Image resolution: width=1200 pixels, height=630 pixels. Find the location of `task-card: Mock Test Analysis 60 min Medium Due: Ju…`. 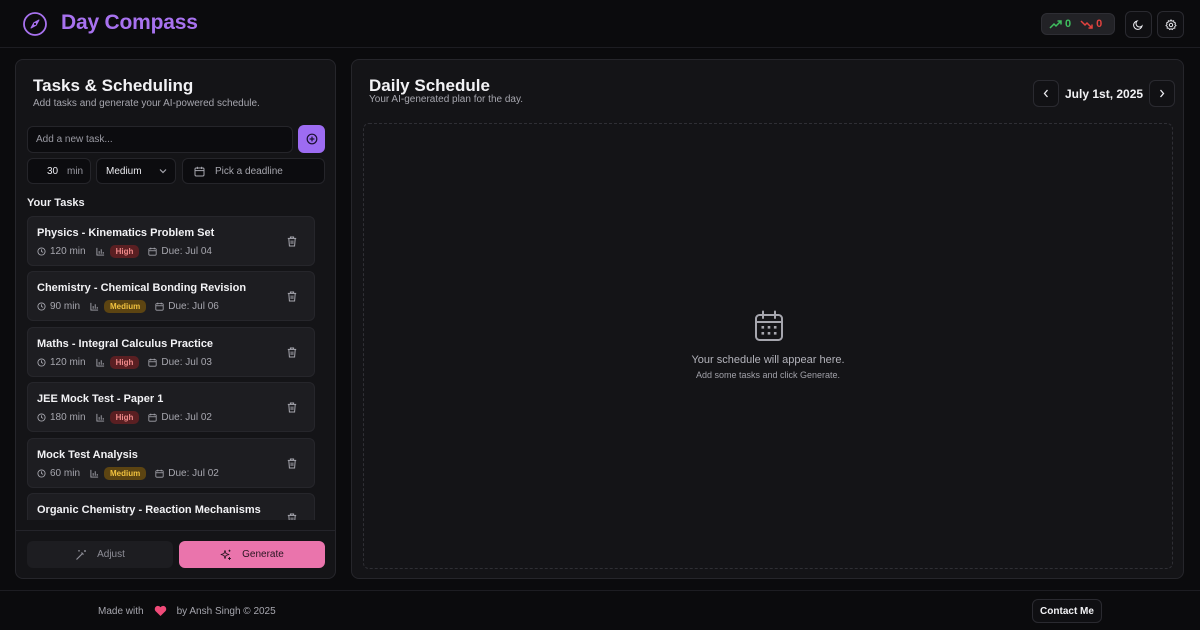

task-card: Mock Test Analysis 60 min Medium Due: Ju… is located at coordinates (171, 463).